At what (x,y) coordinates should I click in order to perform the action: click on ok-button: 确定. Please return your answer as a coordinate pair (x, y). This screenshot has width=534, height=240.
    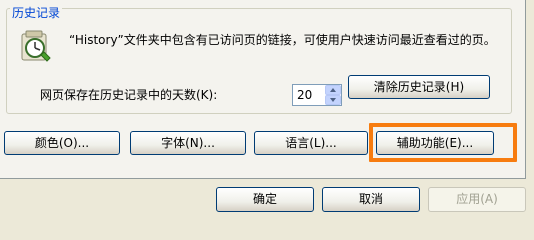
    Looking at the image, I should click on (265, 199).